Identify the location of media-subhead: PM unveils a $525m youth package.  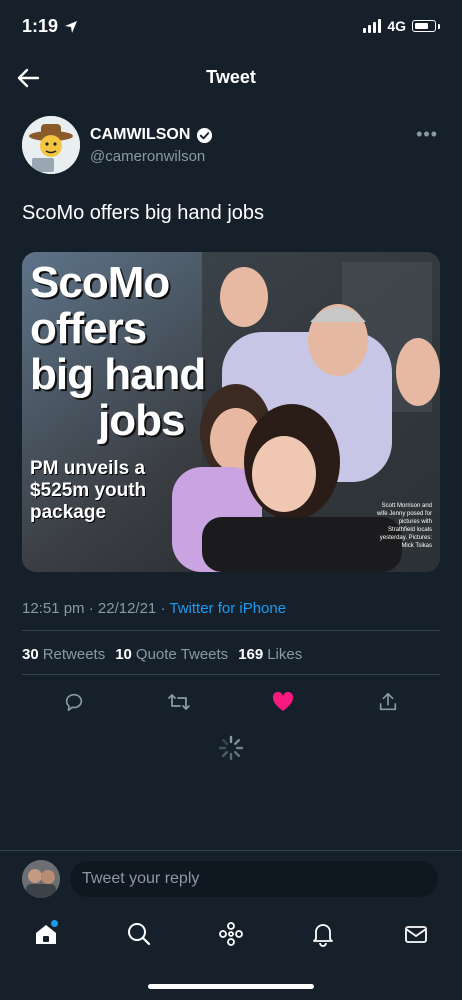
(88, 491).